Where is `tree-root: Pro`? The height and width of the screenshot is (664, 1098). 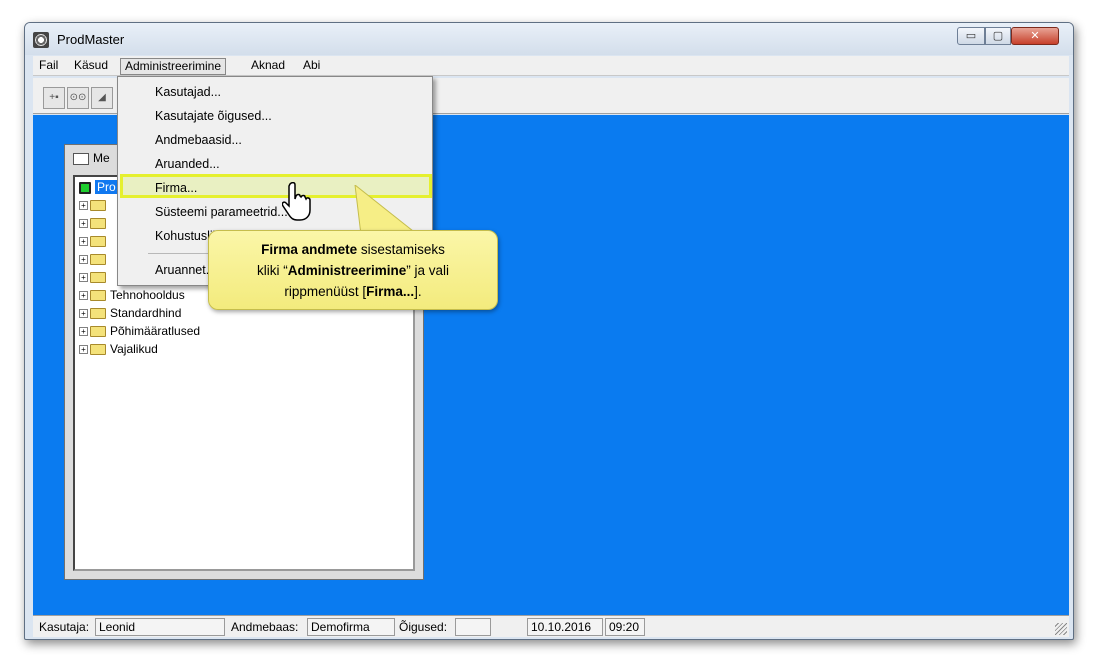 tree-root: Pro is located at coordinates (98, 187).